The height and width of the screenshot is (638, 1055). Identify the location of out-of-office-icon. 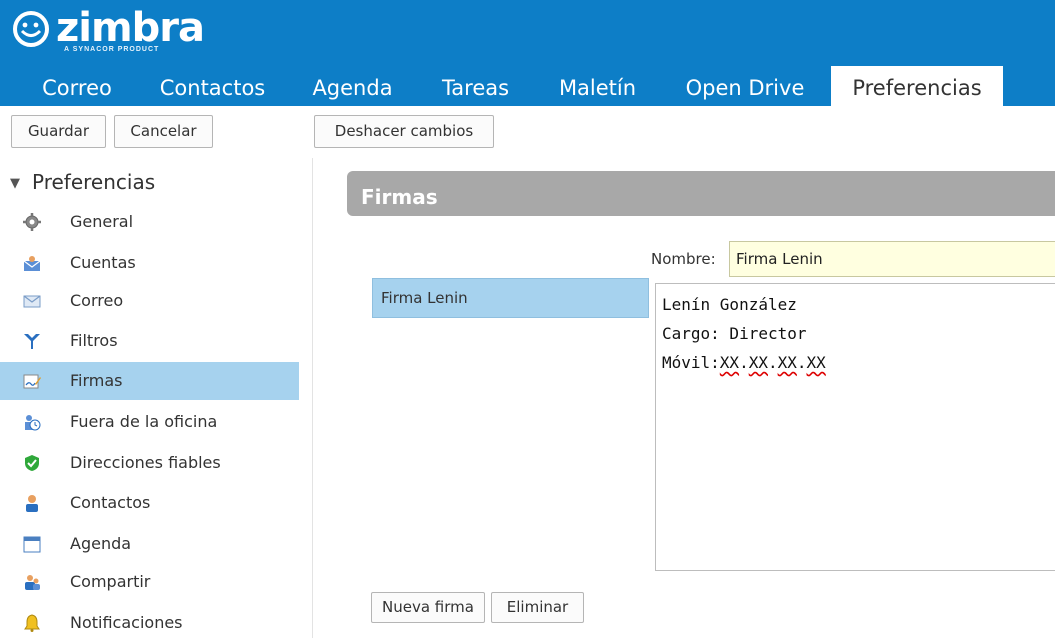
(33, 423).